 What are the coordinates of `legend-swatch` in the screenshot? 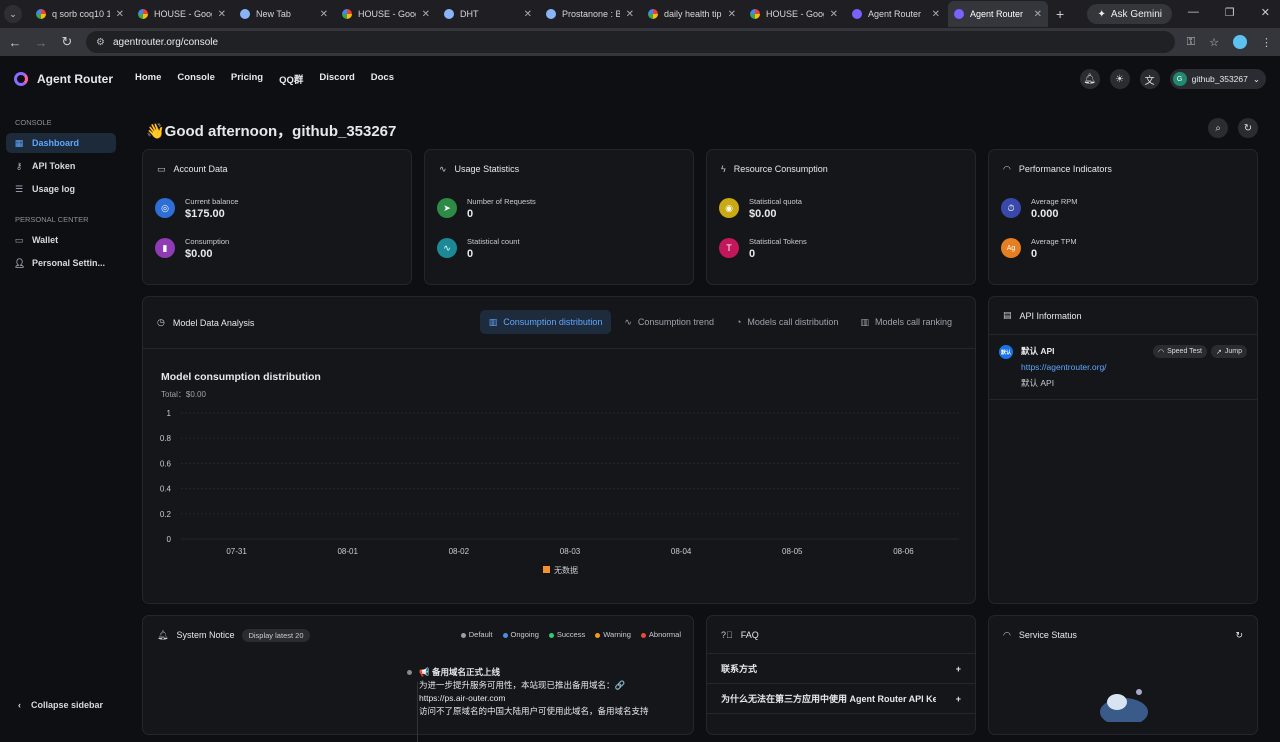 It's located at (546, 569).